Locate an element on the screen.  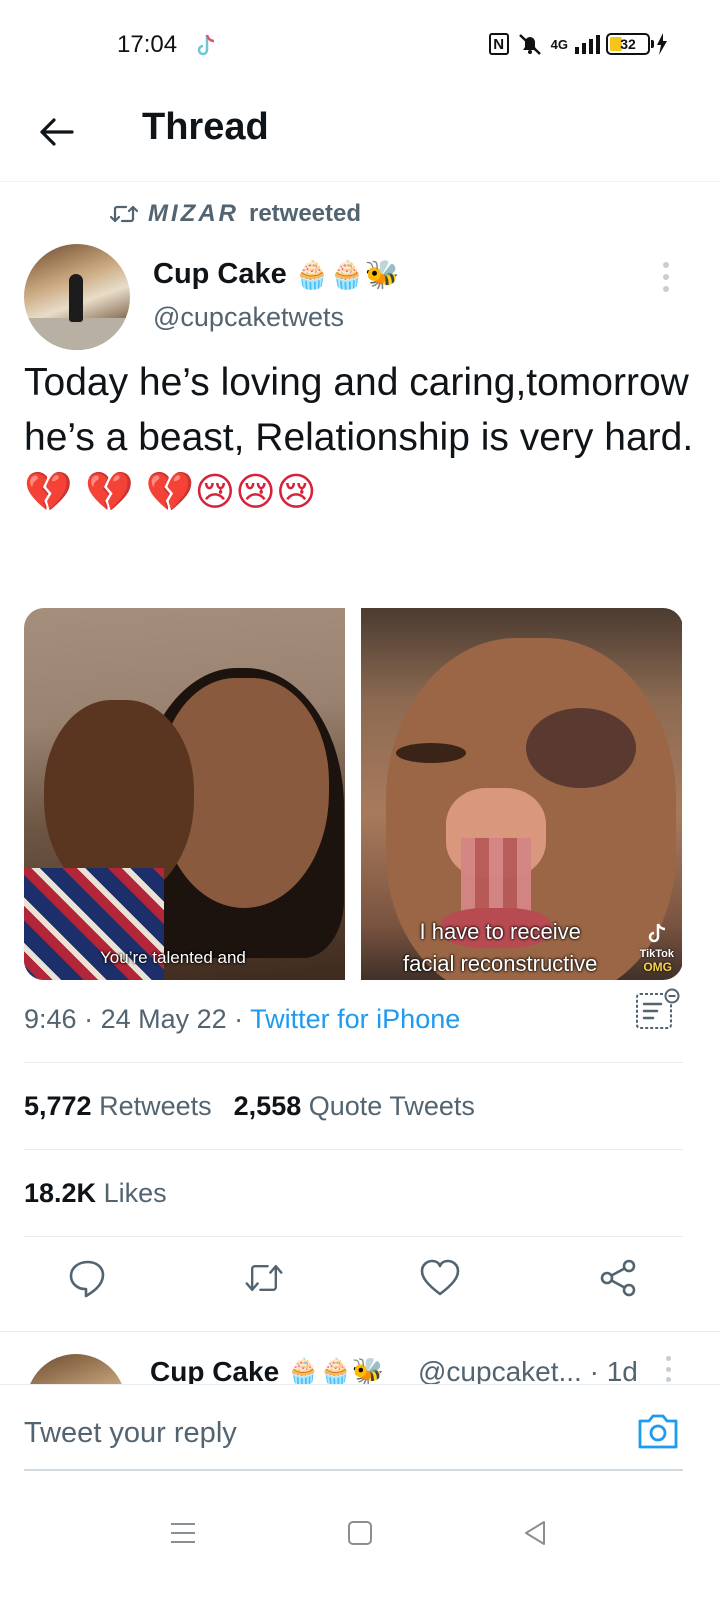
author-name: Cup Cake is located at coordinates (220, 274).